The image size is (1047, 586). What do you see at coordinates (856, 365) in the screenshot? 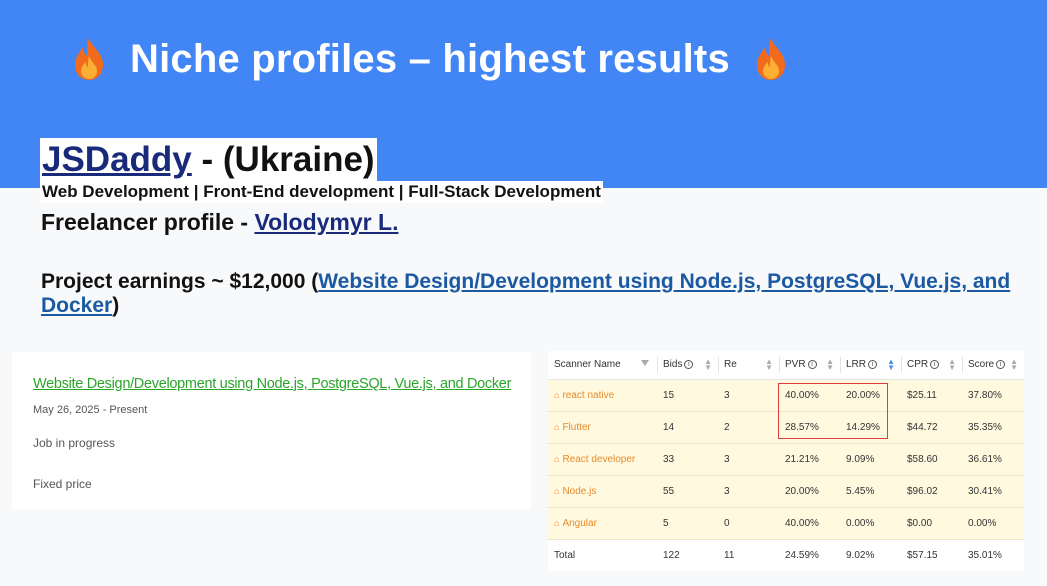
I see `column-label: LRR` at bounding box center [856, 365].